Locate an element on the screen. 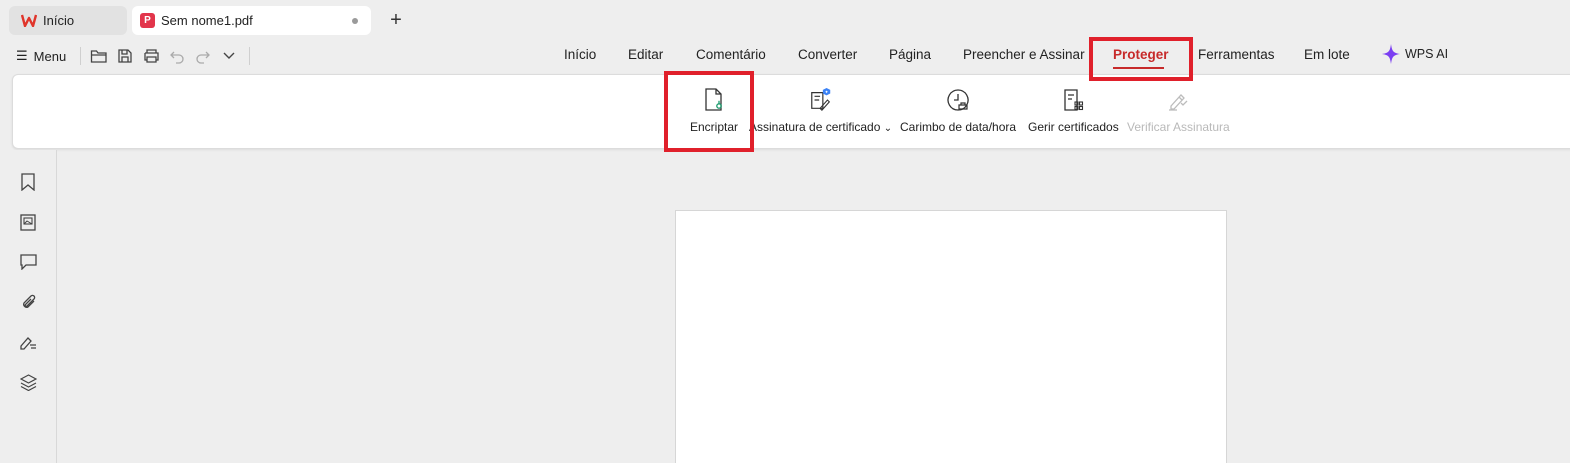 The width and height of the screenshot is (1570, 463). certificate-signature-label: Assinatura de certificado ⌄ is located at coordinates (821, 127).